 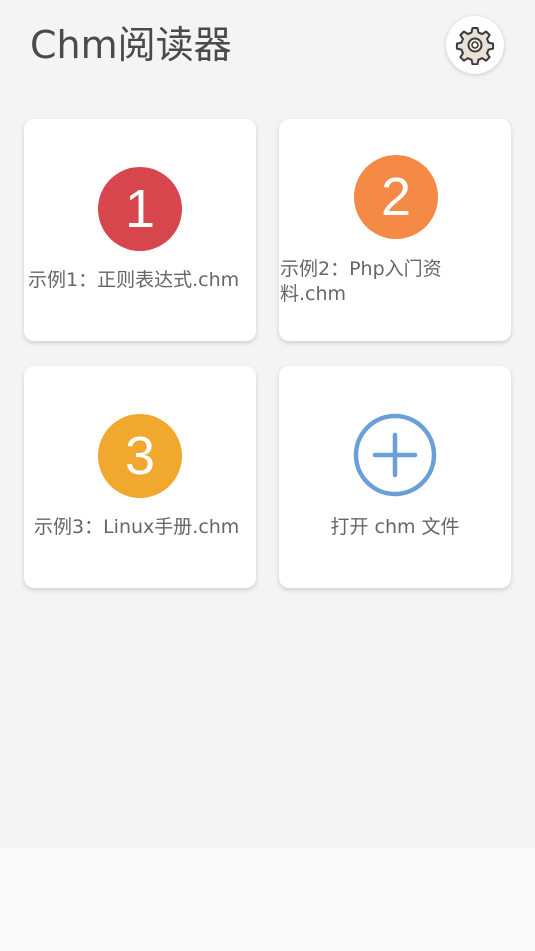 I want to click on number-badge-2: 2, so click(x=396, y=197).